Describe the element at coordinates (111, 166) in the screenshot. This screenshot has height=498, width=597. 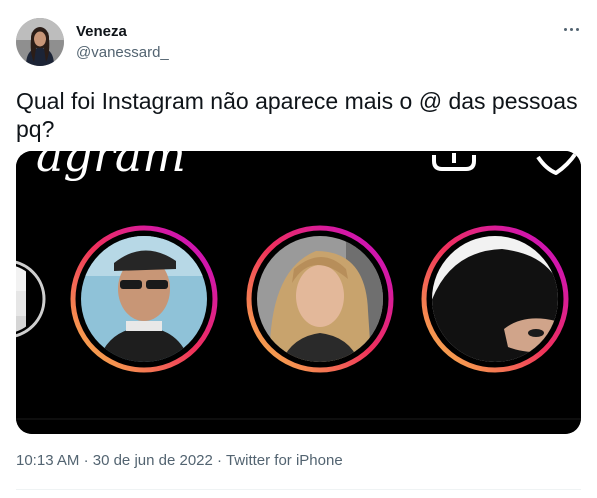
I see `instagram-wordmark: agram` at that location.